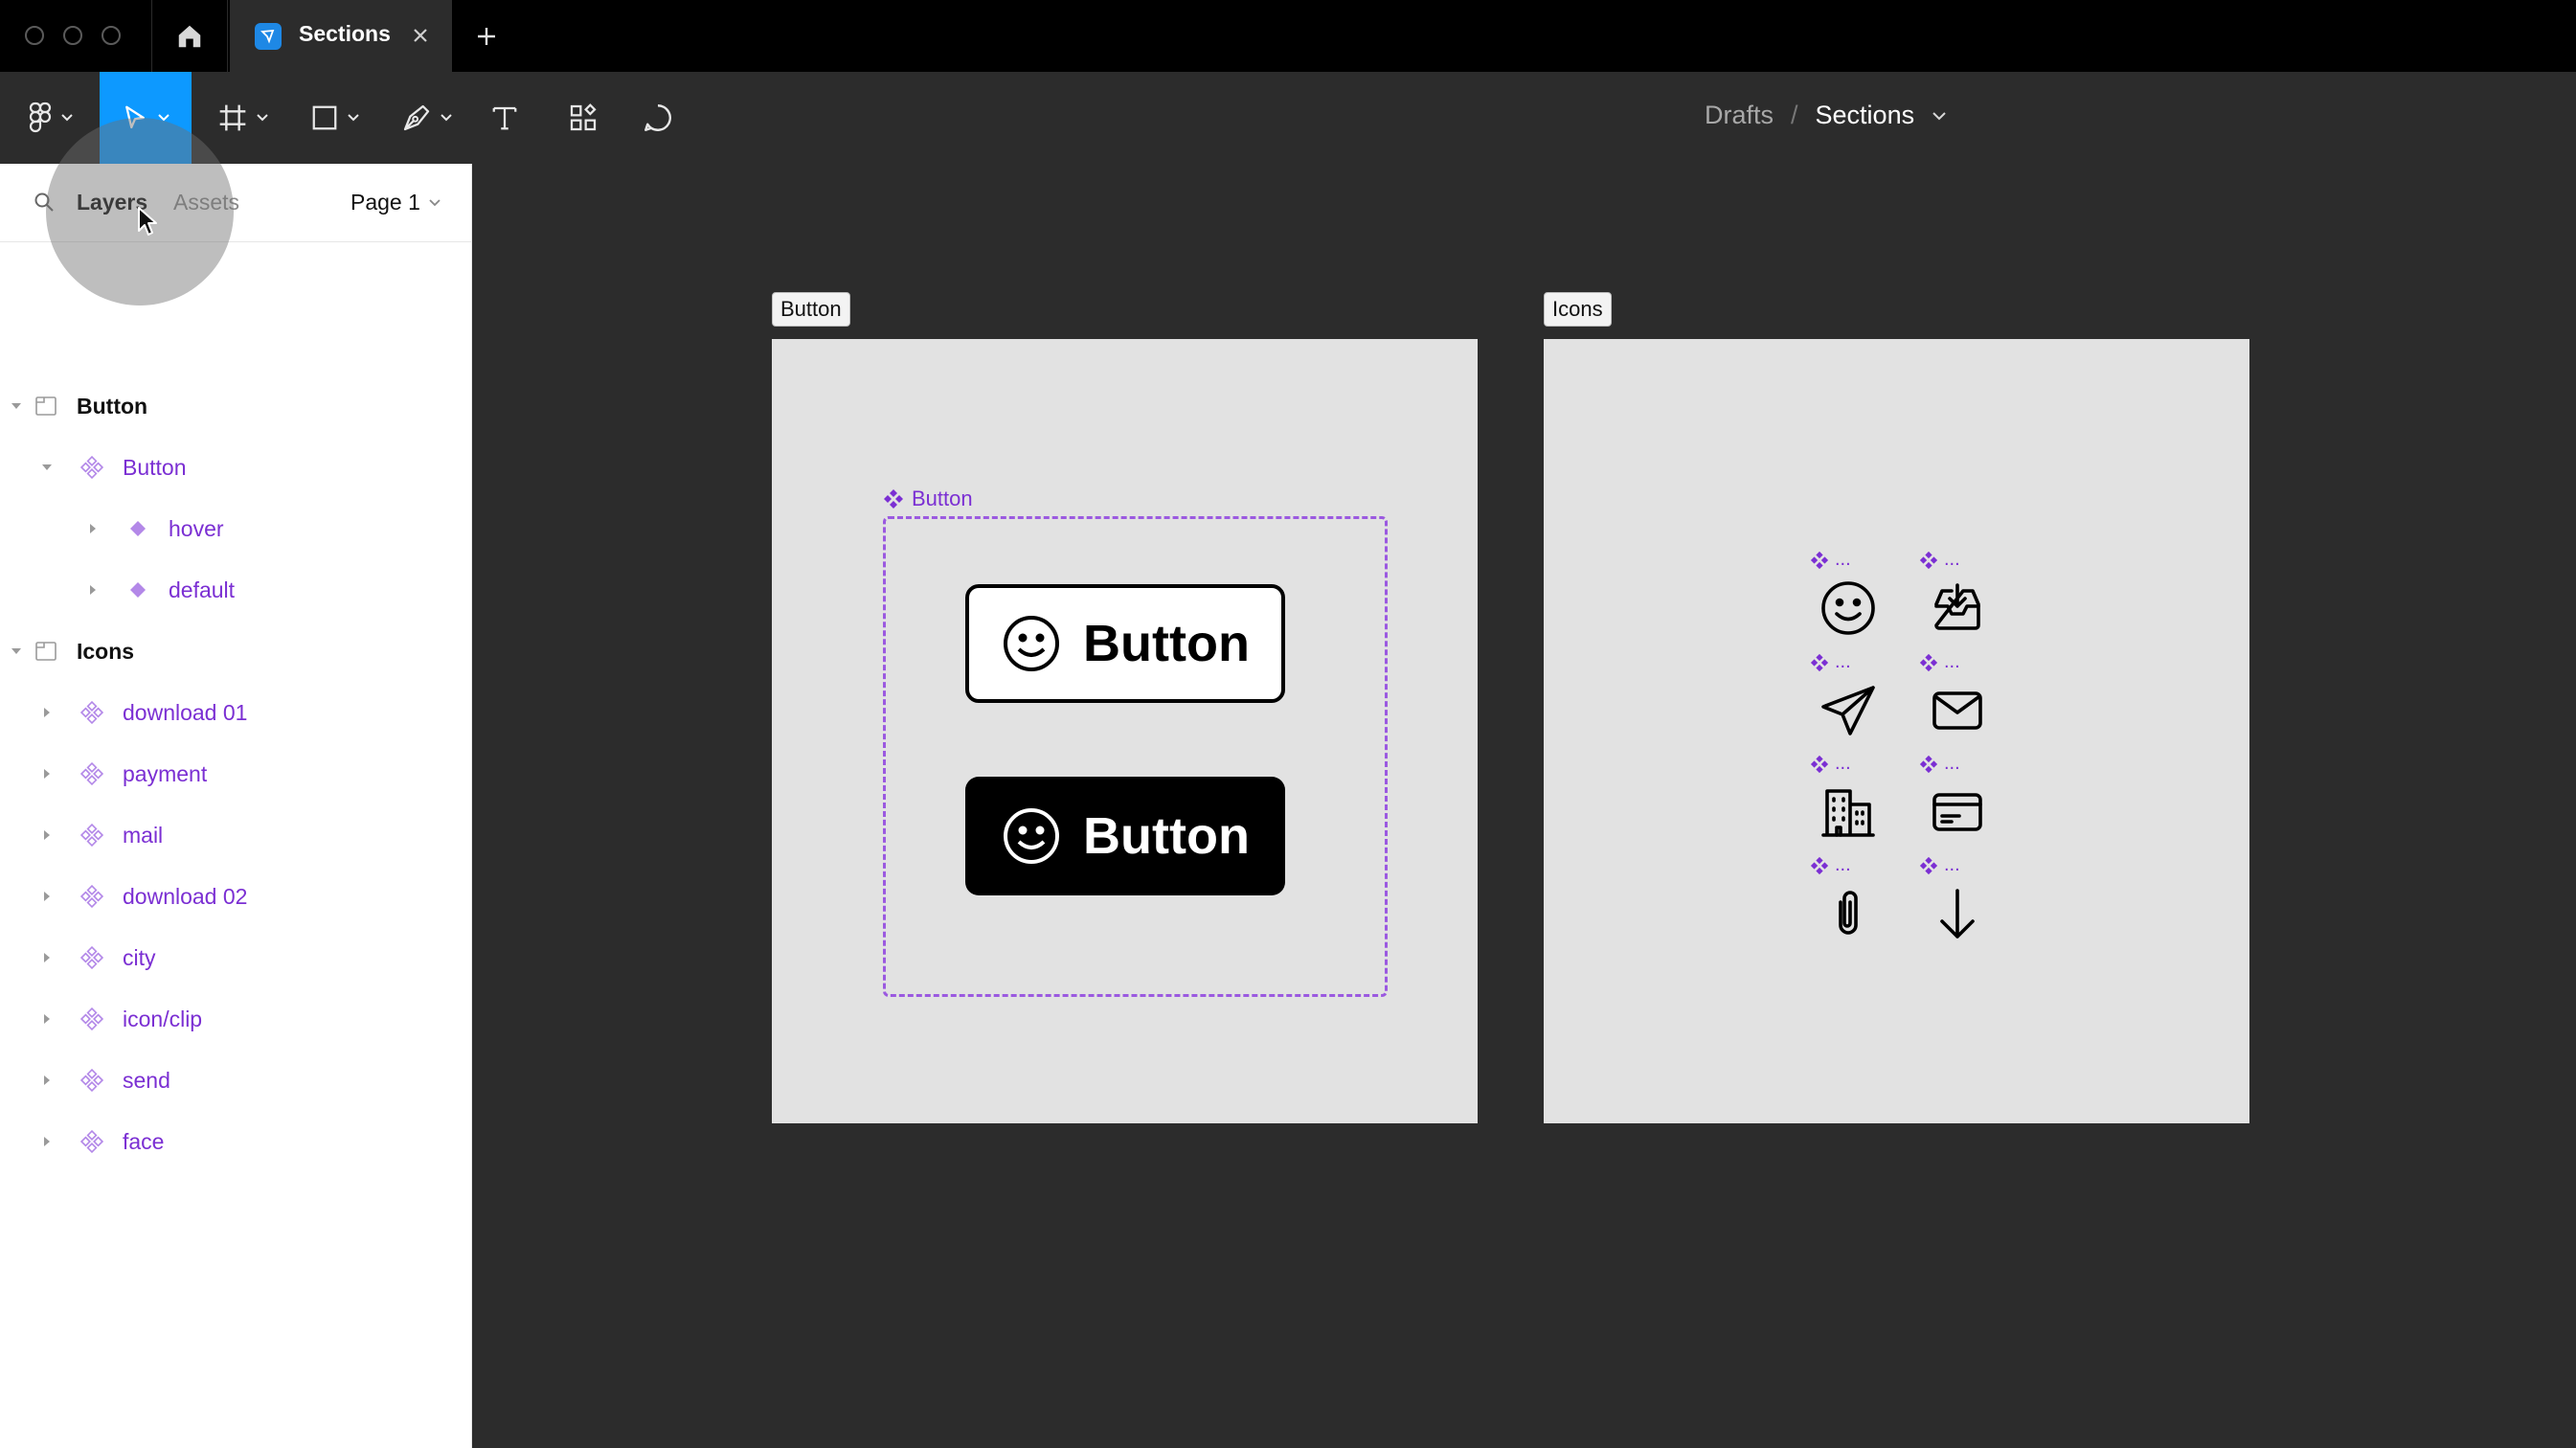 The width and height of the screenshot is (2576, 1448). Describe the element at coordinates (345, 34) in the screenshot. I see `tab-title: Sections` at that location.